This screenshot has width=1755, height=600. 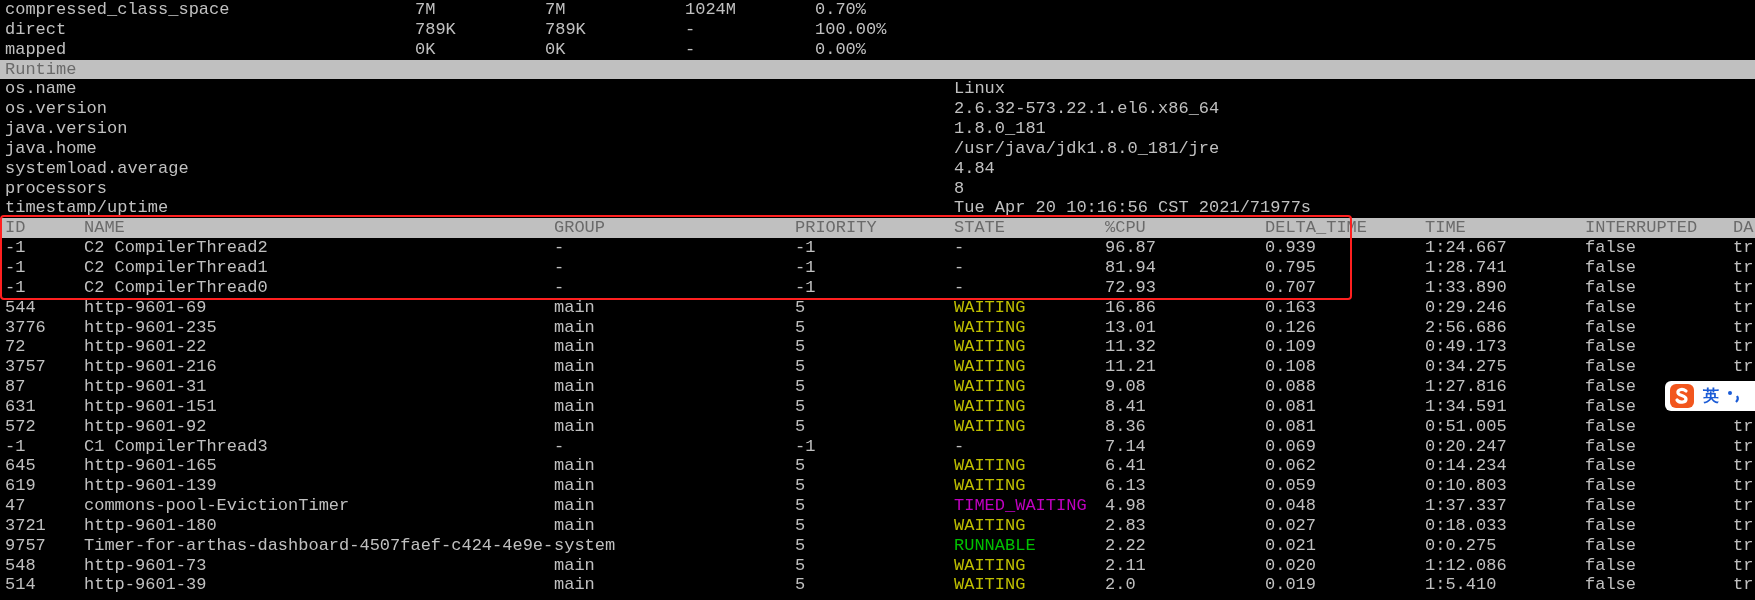 I want to click on table-cell: mapped, so click(x=36, y=49).